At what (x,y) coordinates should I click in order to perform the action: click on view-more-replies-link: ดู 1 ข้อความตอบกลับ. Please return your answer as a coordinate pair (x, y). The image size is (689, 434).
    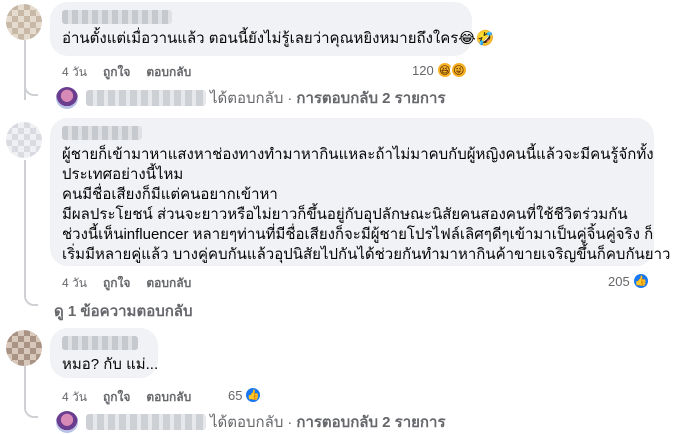
    Looking at the image, I should click on (123, 311).